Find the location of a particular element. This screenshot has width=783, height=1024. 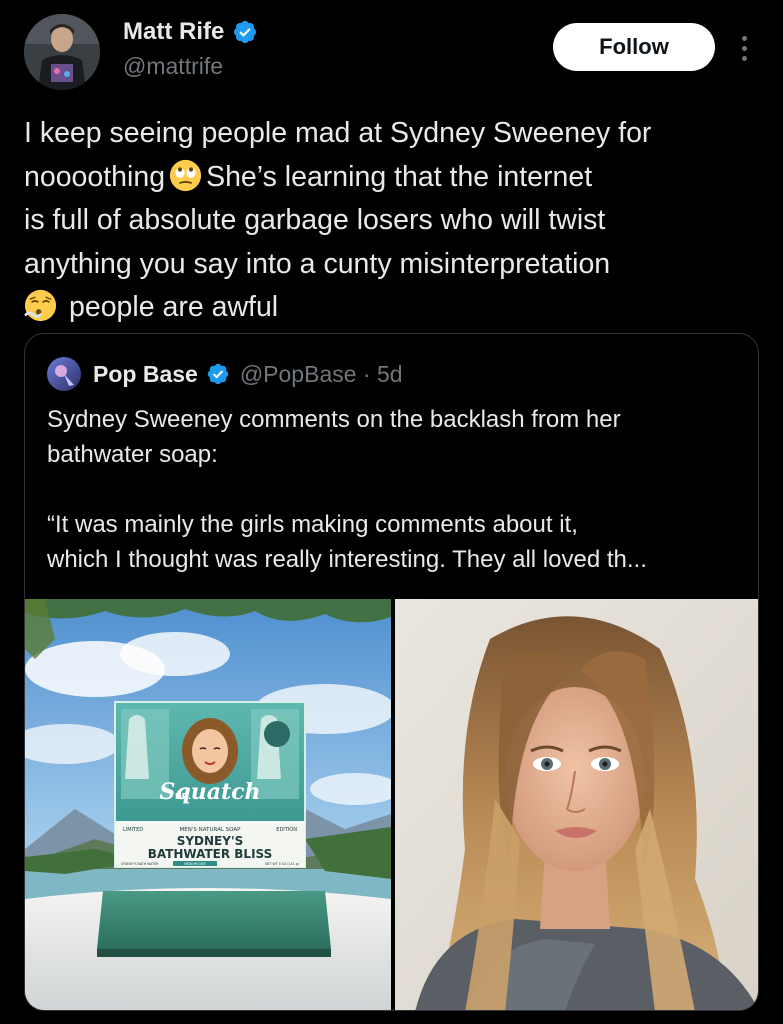

quoted-author-avatar is located at coordinates (64, 374).